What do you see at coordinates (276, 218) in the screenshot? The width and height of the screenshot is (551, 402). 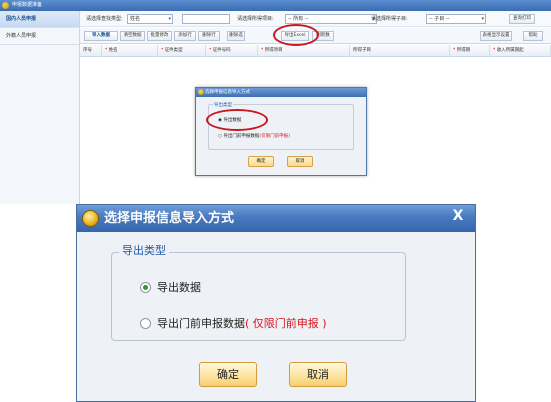 I see `dialog-titlebar: 选择申报信息导入方式 X` at bounding box center [276, 218].